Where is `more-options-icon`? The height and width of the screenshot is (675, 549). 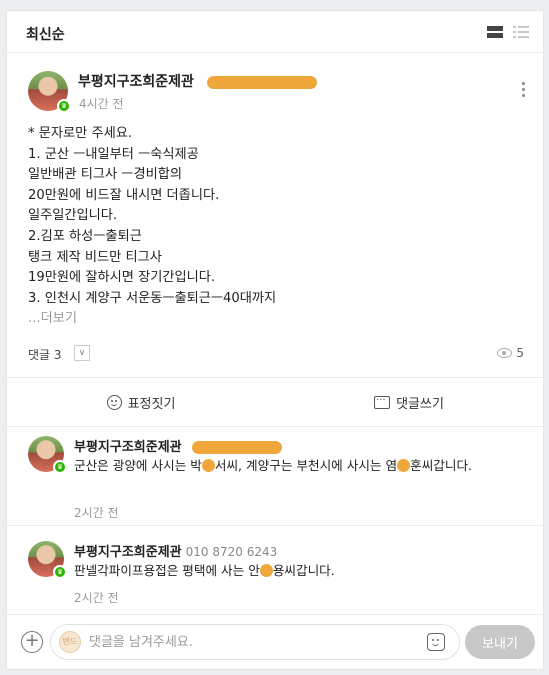
more-options-icon is located at coordinates (524, 90).